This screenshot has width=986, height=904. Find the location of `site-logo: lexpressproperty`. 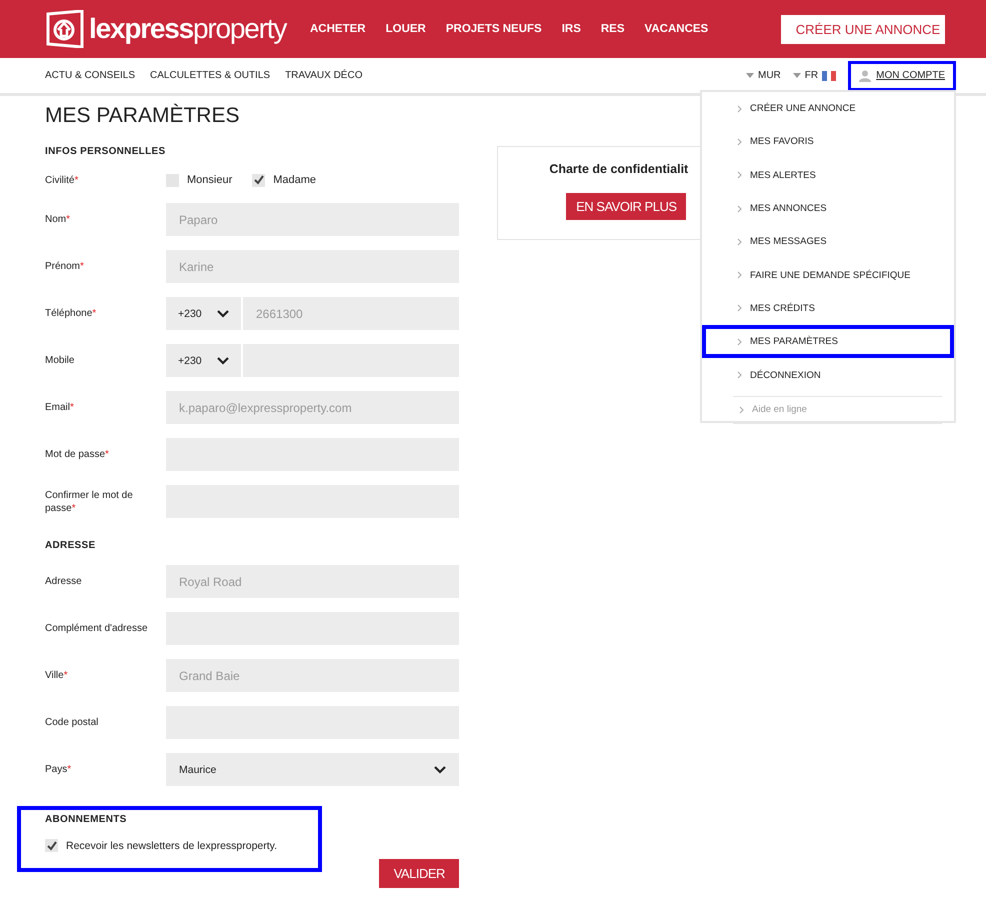

site-logo: lexpressproperty is located at coordinates (187, 29).